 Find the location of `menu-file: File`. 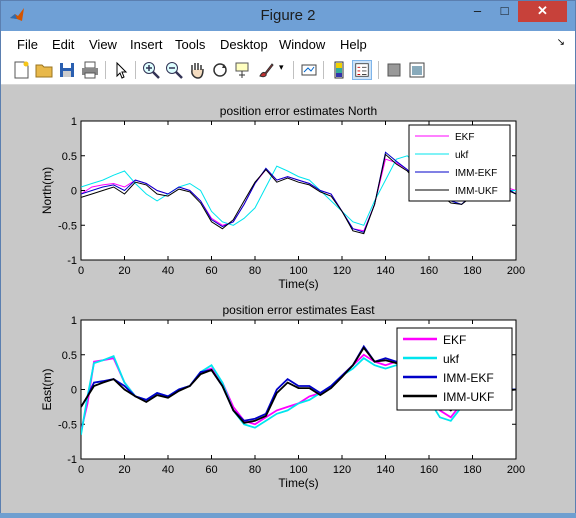

menu-file: File is located at coordinates (27, 44).